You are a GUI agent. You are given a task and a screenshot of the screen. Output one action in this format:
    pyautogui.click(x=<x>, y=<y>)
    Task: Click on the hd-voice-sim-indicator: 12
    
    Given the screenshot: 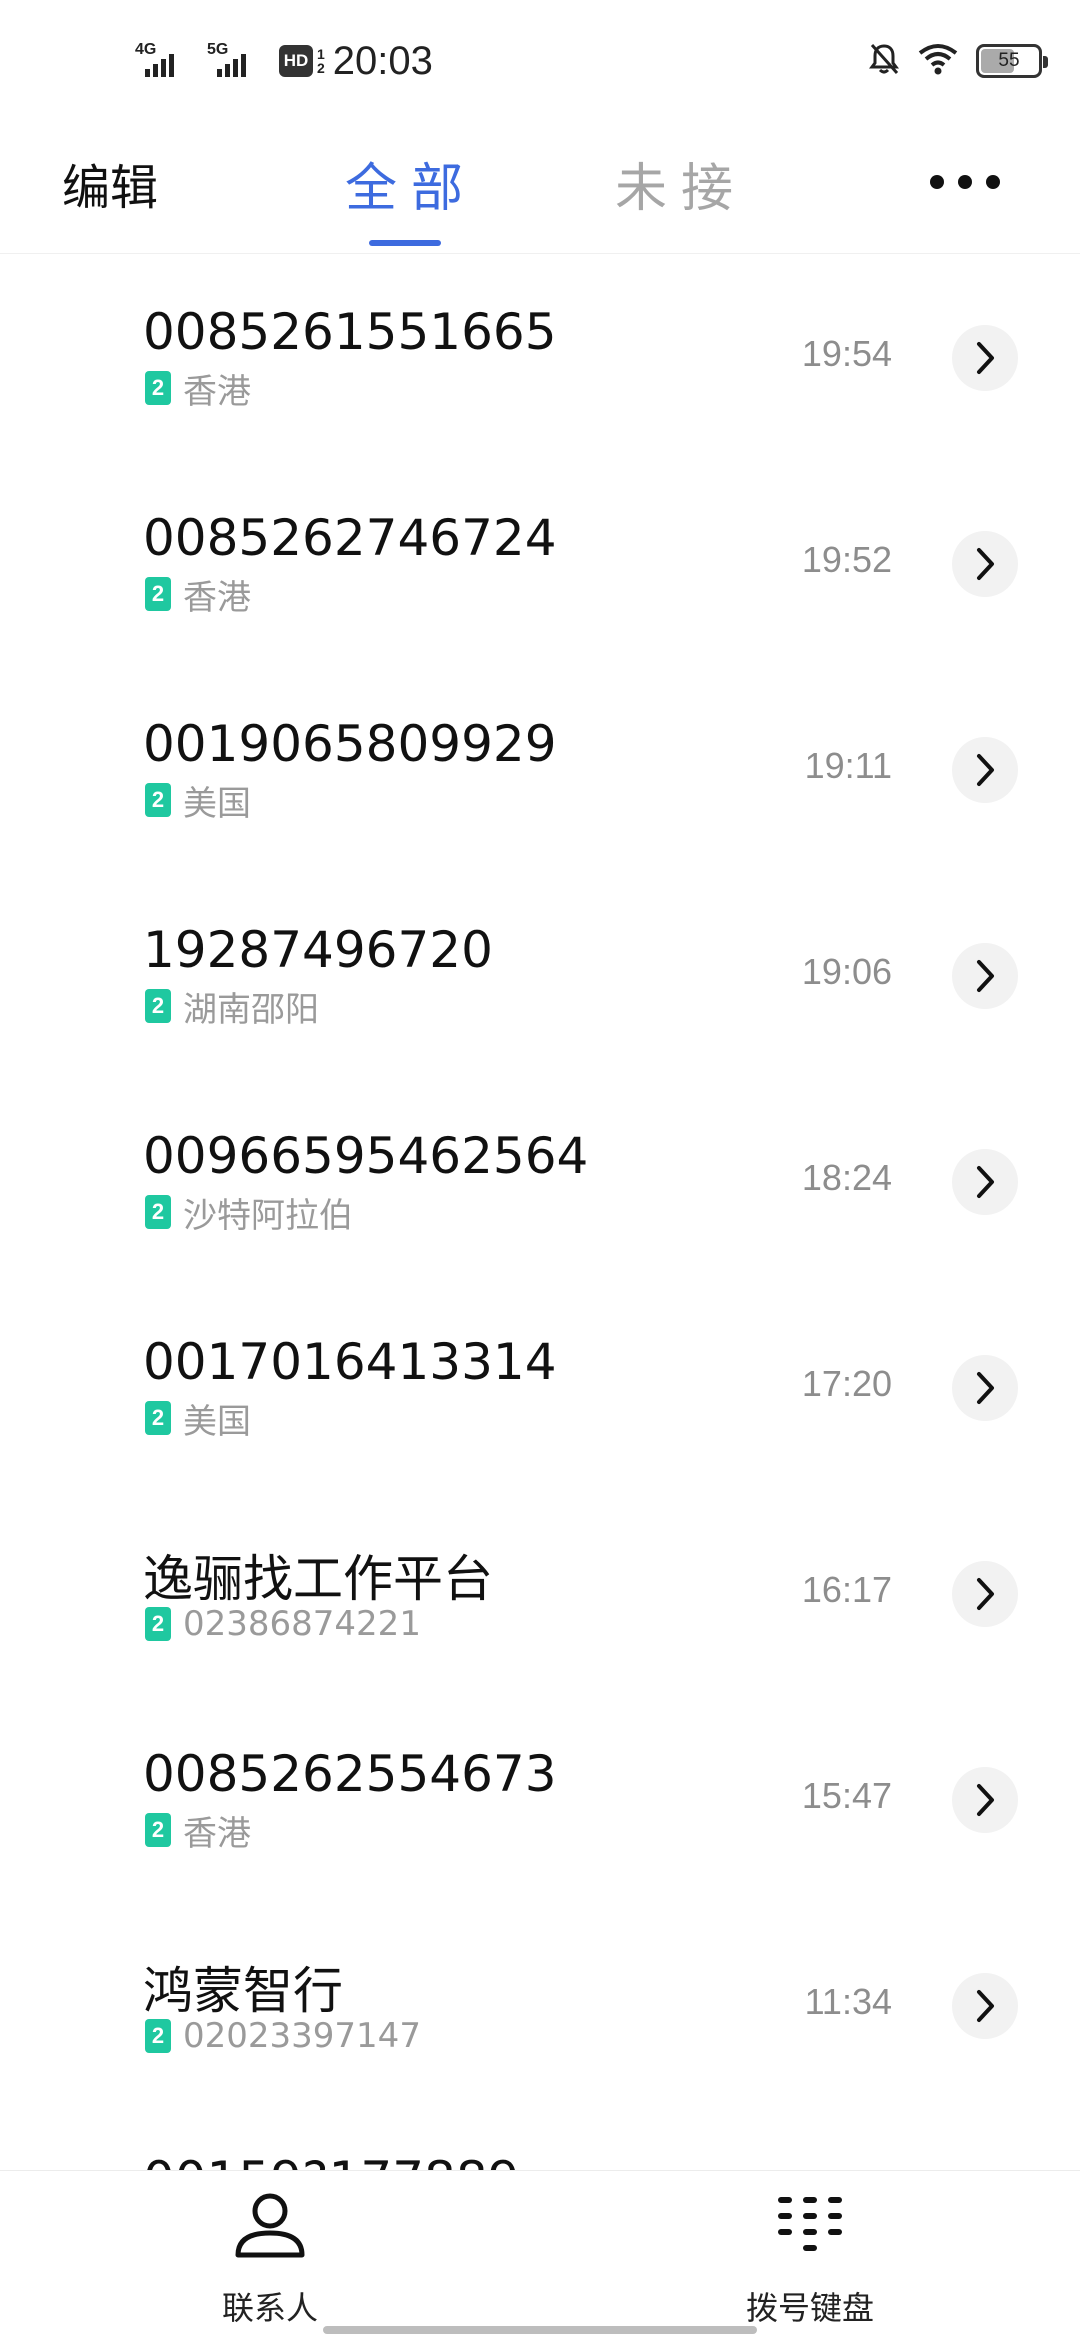 What is the action you would take?
    pyautogui.click(x=321, y=61)
    